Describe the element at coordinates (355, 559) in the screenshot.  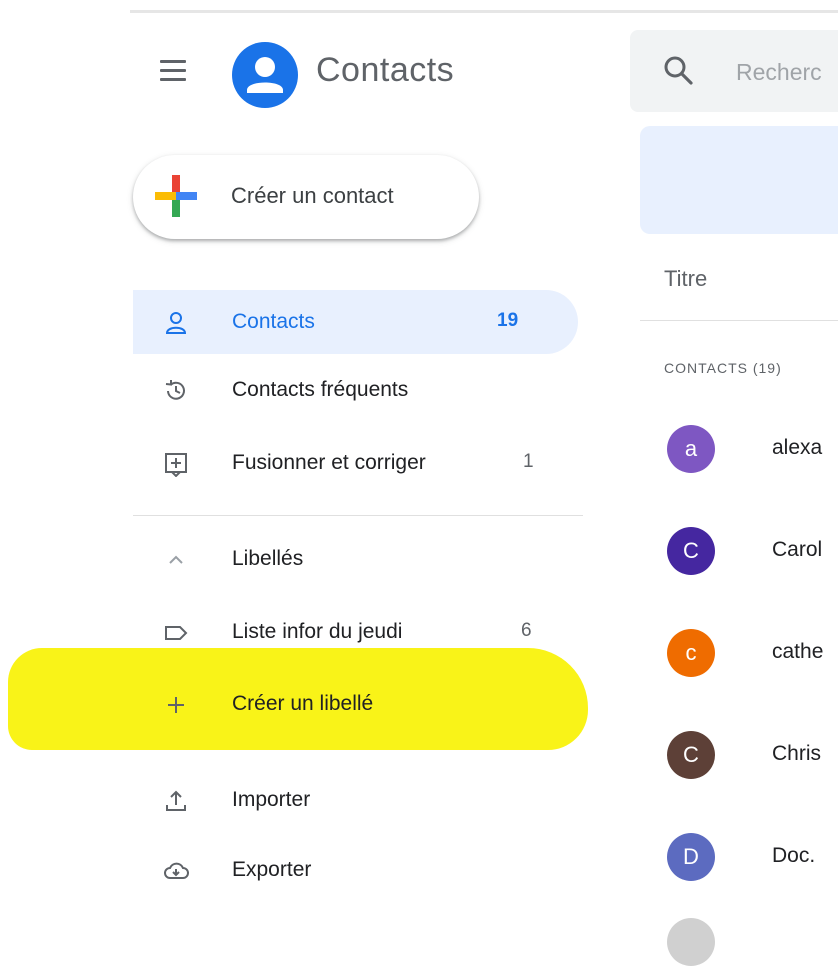
I see `labels-section-header: Libellés` at that location.